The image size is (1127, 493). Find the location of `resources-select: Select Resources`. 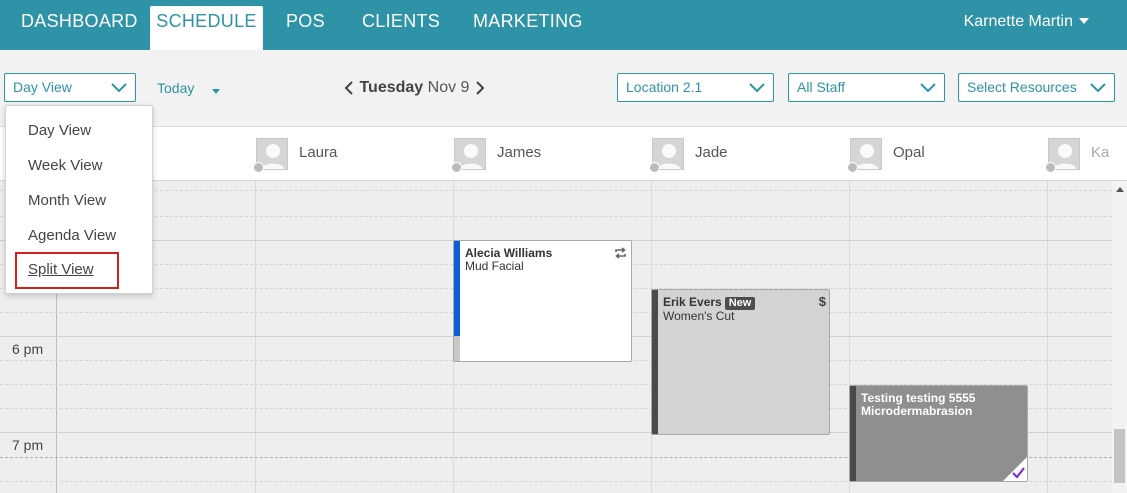

resources-select: Select Resources is located at coordinates (1036, 87).